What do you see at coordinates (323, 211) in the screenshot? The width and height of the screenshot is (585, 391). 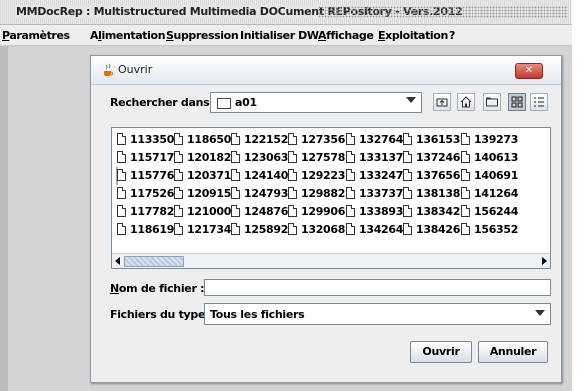 I see `file-name: 129906` at bounding box center [323, 211].